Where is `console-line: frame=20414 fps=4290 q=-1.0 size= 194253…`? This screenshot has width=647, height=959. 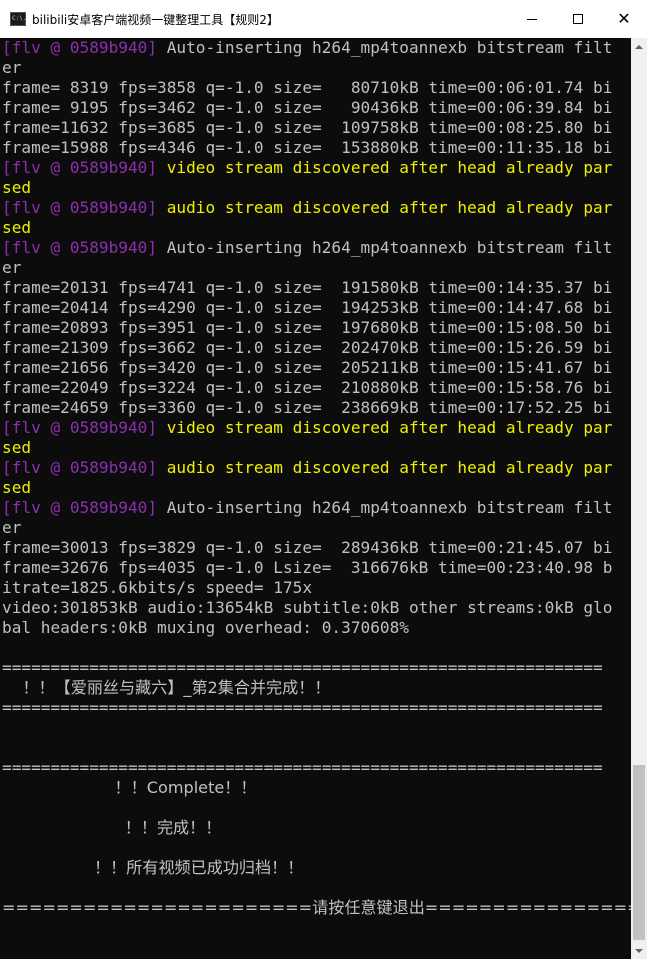
console-line: frame=20414 fps=4290 q=-1.0 size= 194253… is located at coordinates (307, 308).